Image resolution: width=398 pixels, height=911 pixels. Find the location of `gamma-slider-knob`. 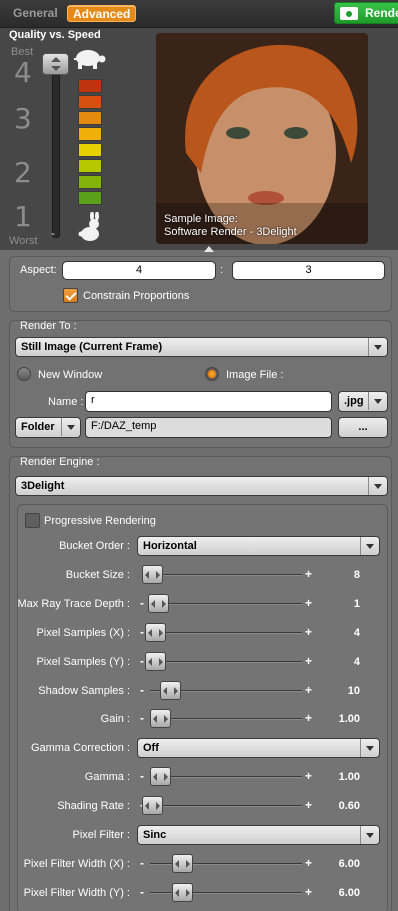

gamma-slider-knob is located at coordinates (160, 776).